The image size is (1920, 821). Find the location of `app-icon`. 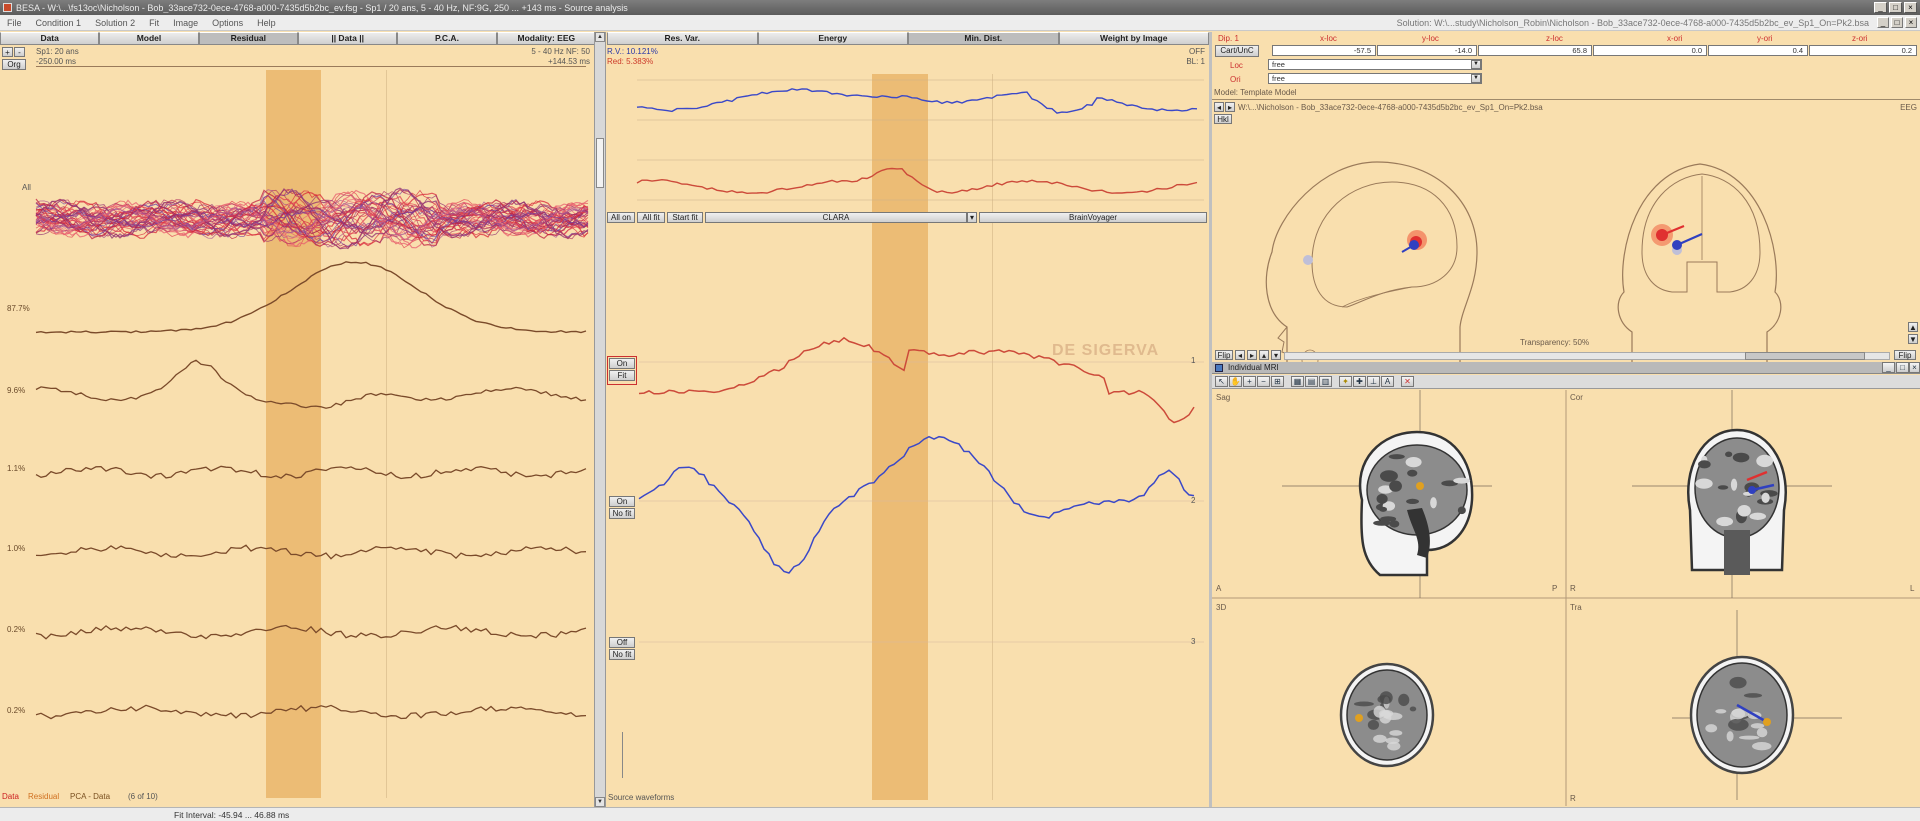

app-icon is located at coordinates (7, 7).